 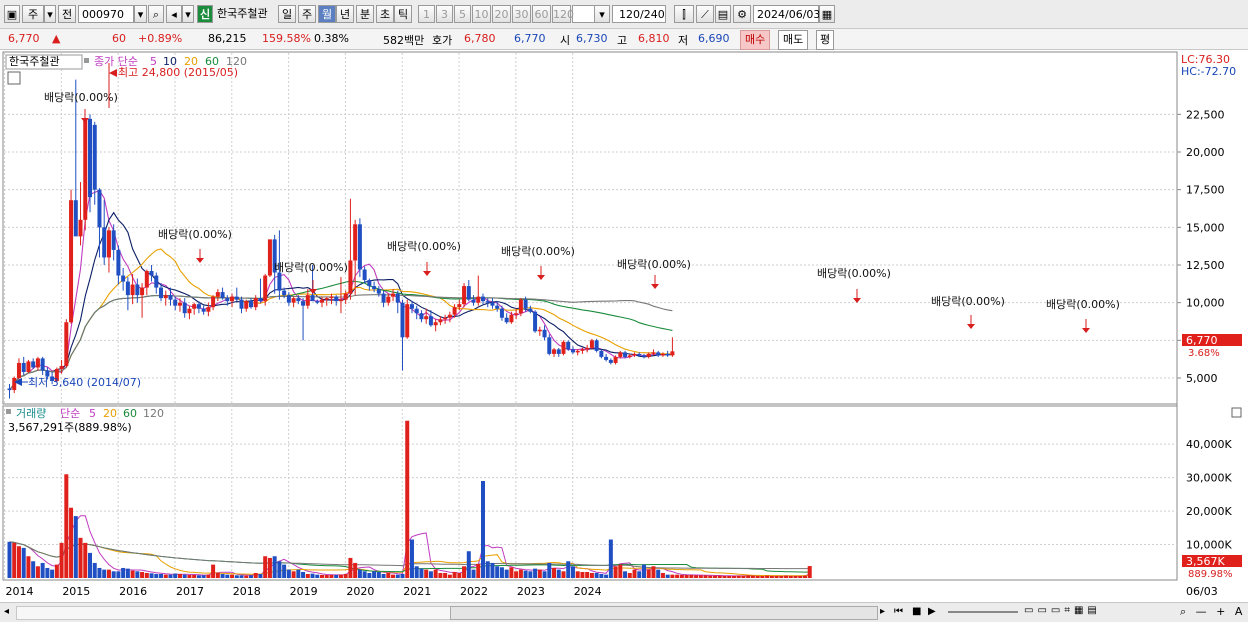 I want to click on interval-button-2: 5, so click(x=462, y=14).